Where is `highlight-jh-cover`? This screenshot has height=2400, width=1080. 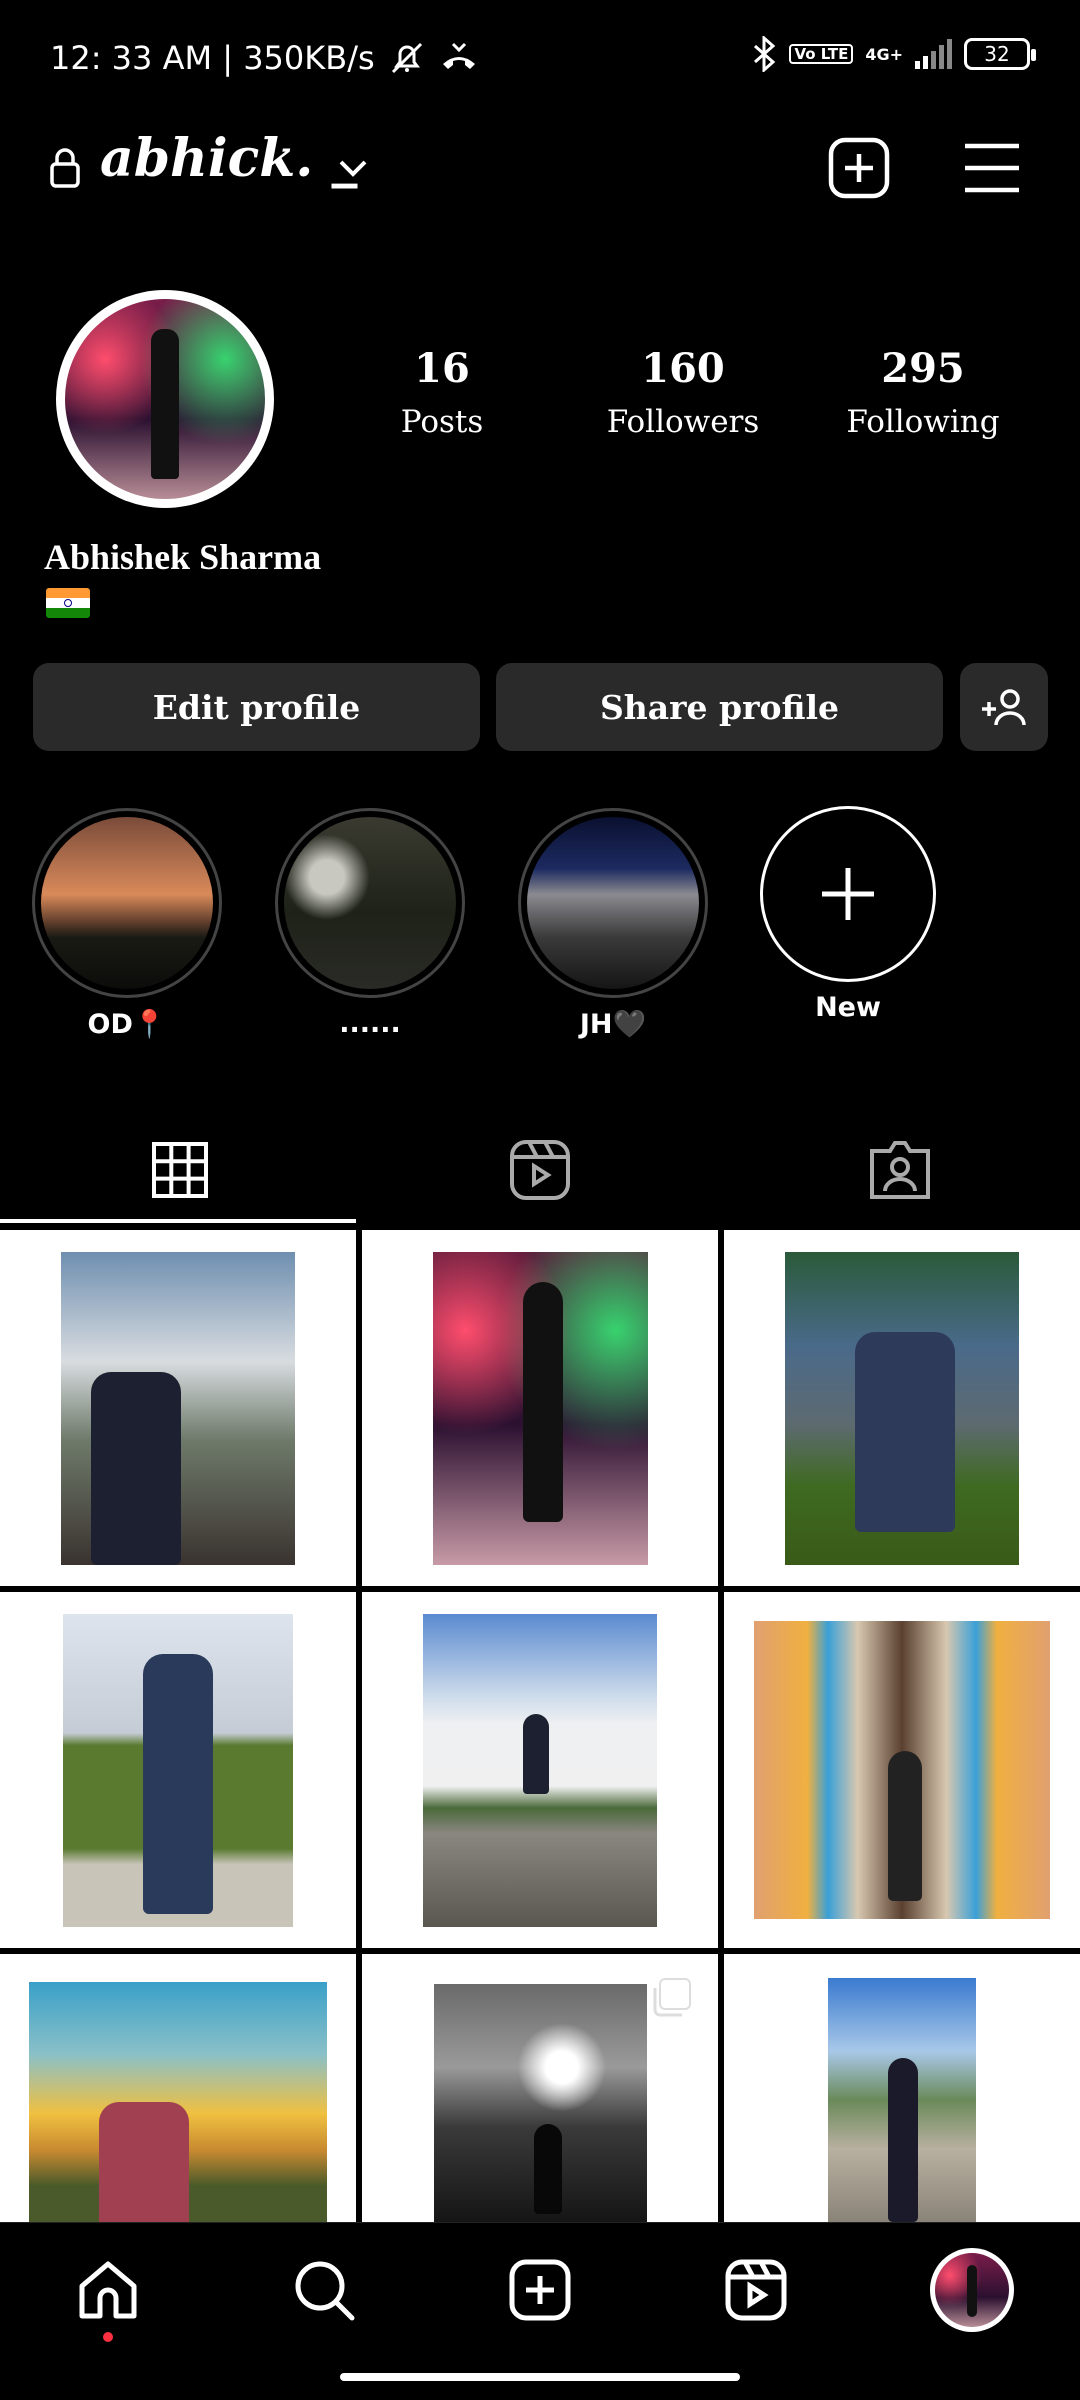
highlight-jh-cover is located at coordinates (613, 903).